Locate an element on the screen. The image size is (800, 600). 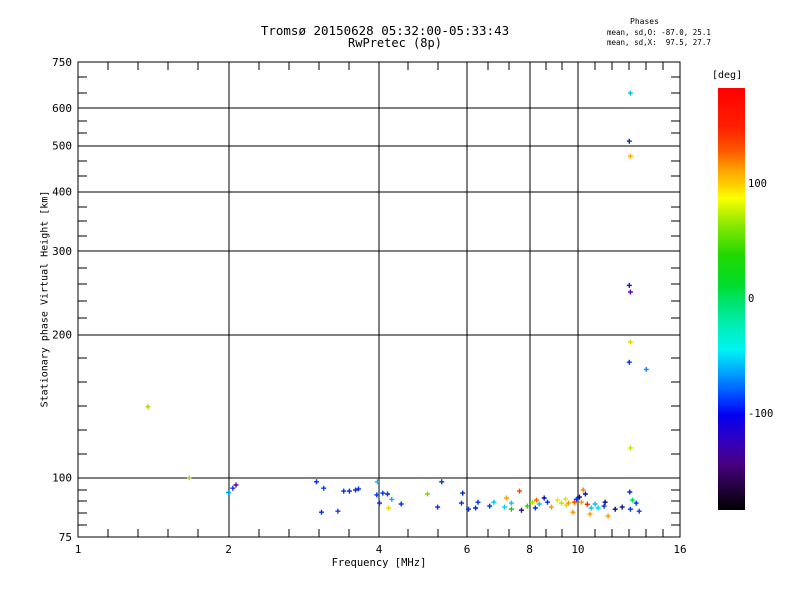
svg-text: 400 is located at coordinates (62, 192).